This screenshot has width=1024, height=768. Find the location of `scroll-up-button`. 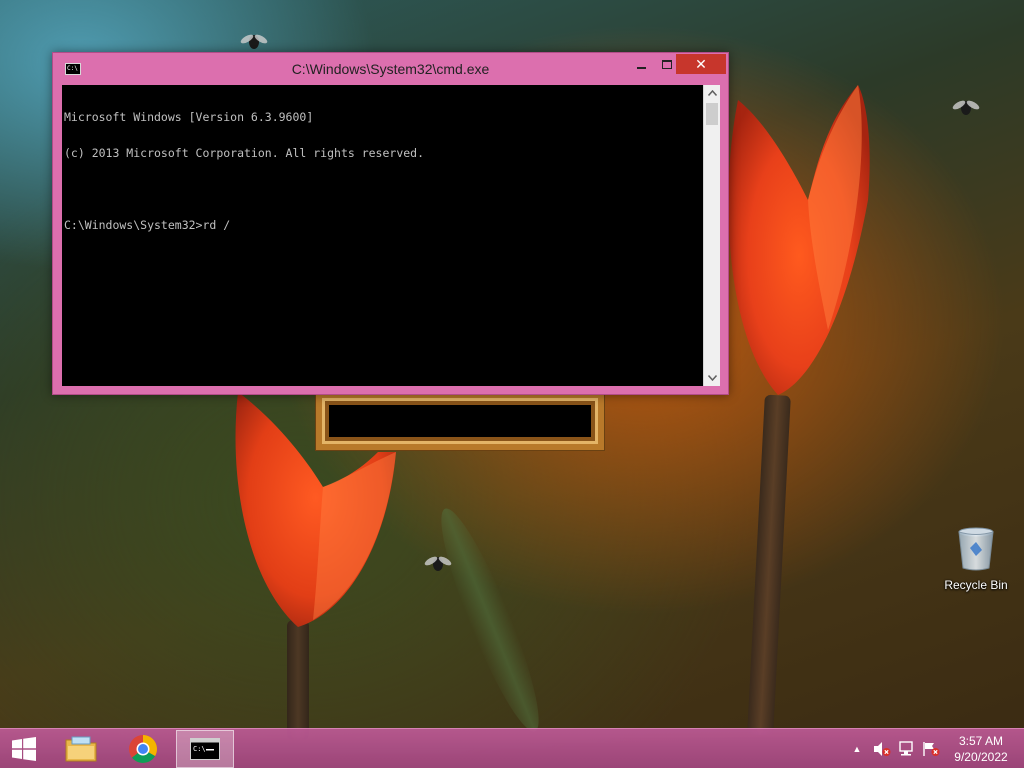

scroll-up-button is located at coordinates (712, 93).